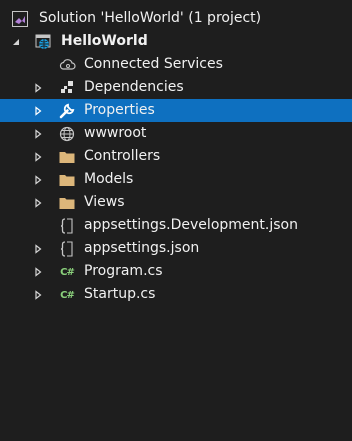 The height and width of the screenshot is (441, 352). I want to click on item-label: appsettings.json, so click(142, 248).